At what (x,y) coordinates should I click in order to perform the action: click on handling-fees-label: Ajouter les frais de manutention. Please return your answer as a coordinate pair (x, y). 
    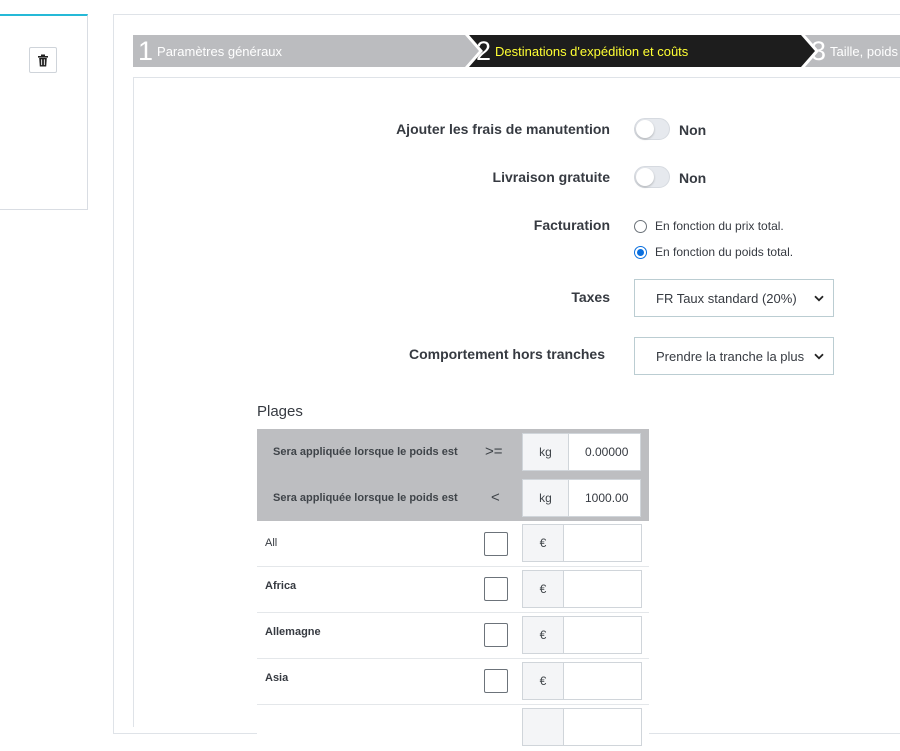
    Looking at the image, I should click on (503, 129).